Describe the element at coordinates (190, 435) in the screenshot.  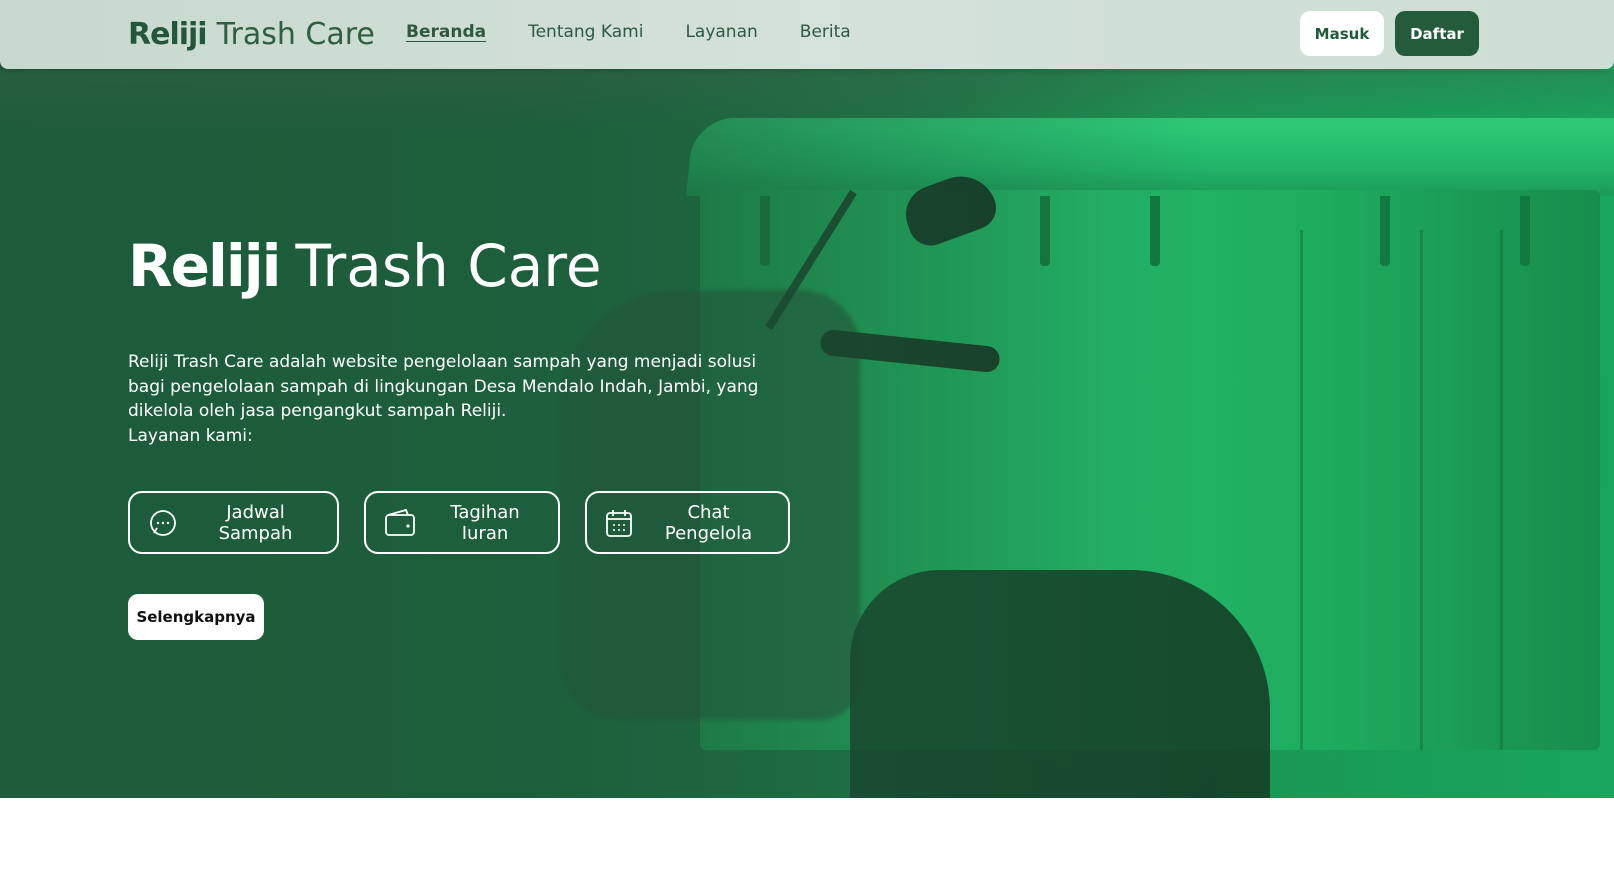
I see `services-intro: Layanan kami:` at that location.